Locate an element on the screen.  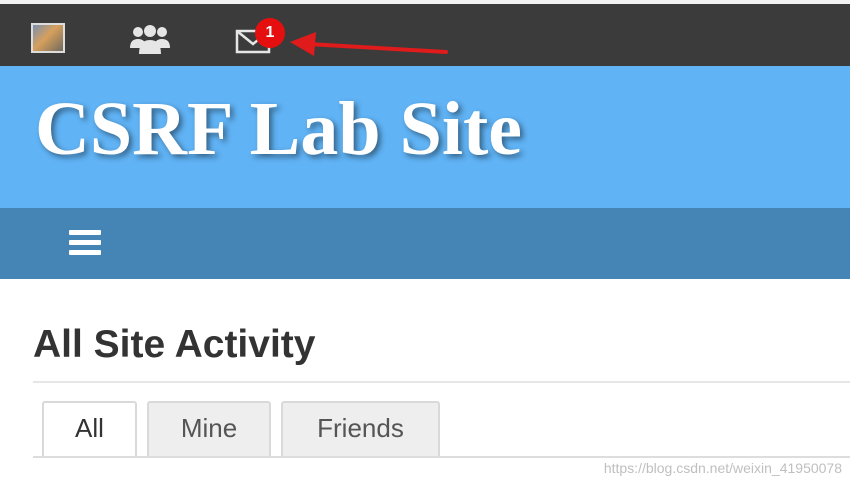
top-bar: 1 is located at coordinates (425, 33).